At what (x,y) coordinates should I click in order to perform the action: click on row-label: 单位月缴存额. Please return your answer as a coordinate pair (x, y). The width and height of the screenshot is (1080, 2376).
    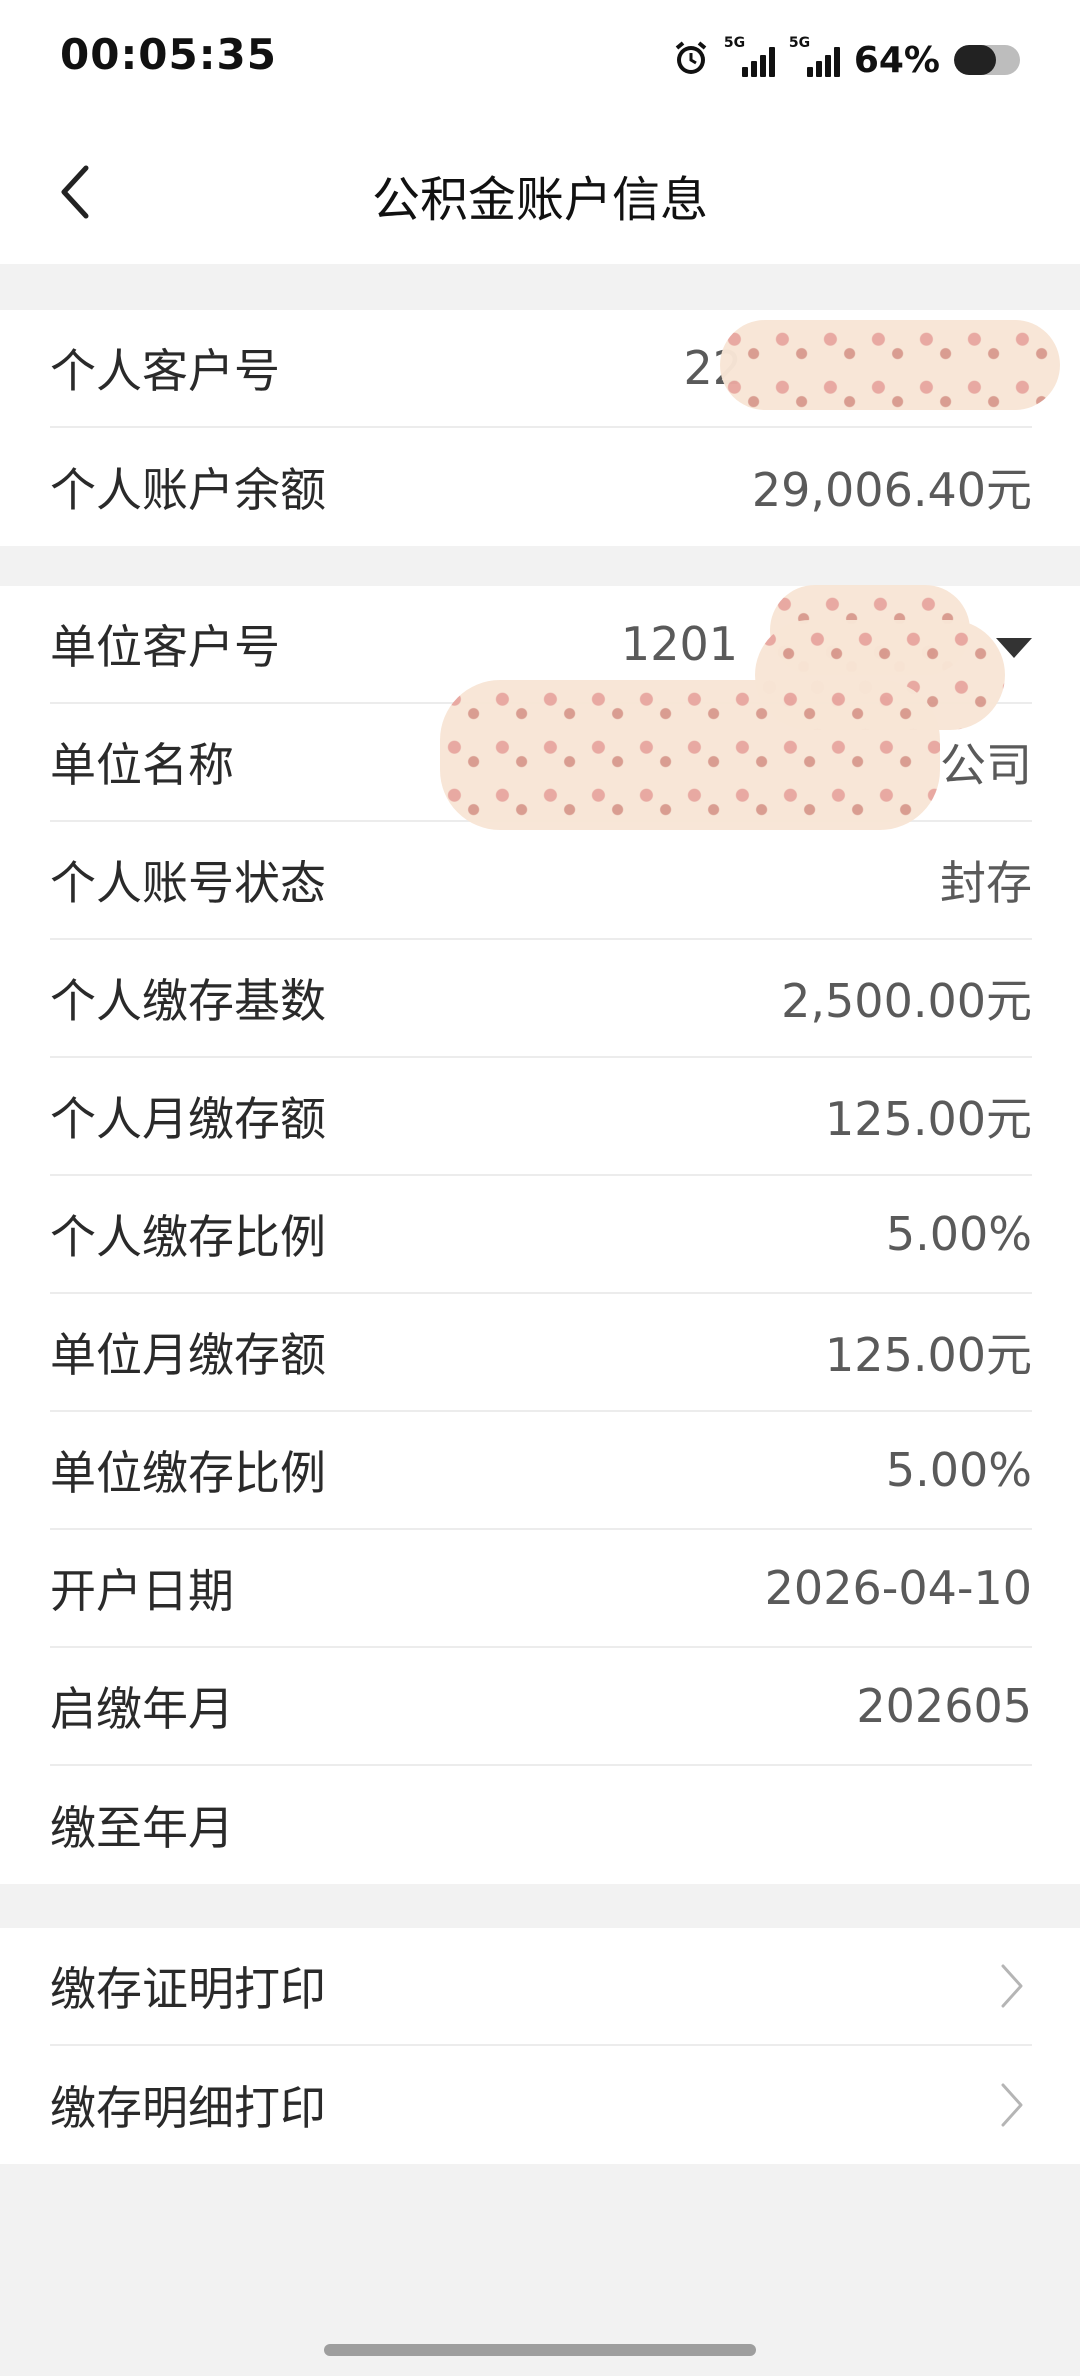
    Looking at the image, I should click on (188, 1355).